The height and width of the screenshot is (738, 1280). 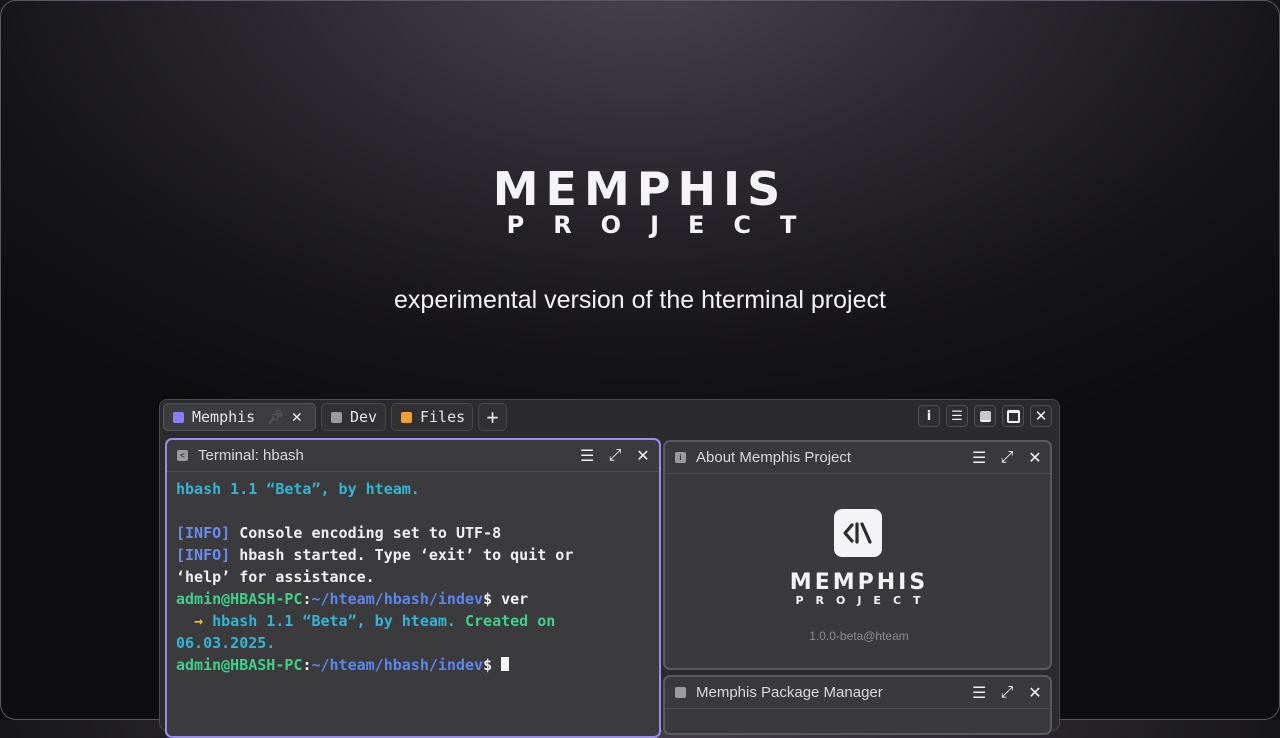 I want to click on about-logo-title: MEMPHIS, so click(x=859, y=582).